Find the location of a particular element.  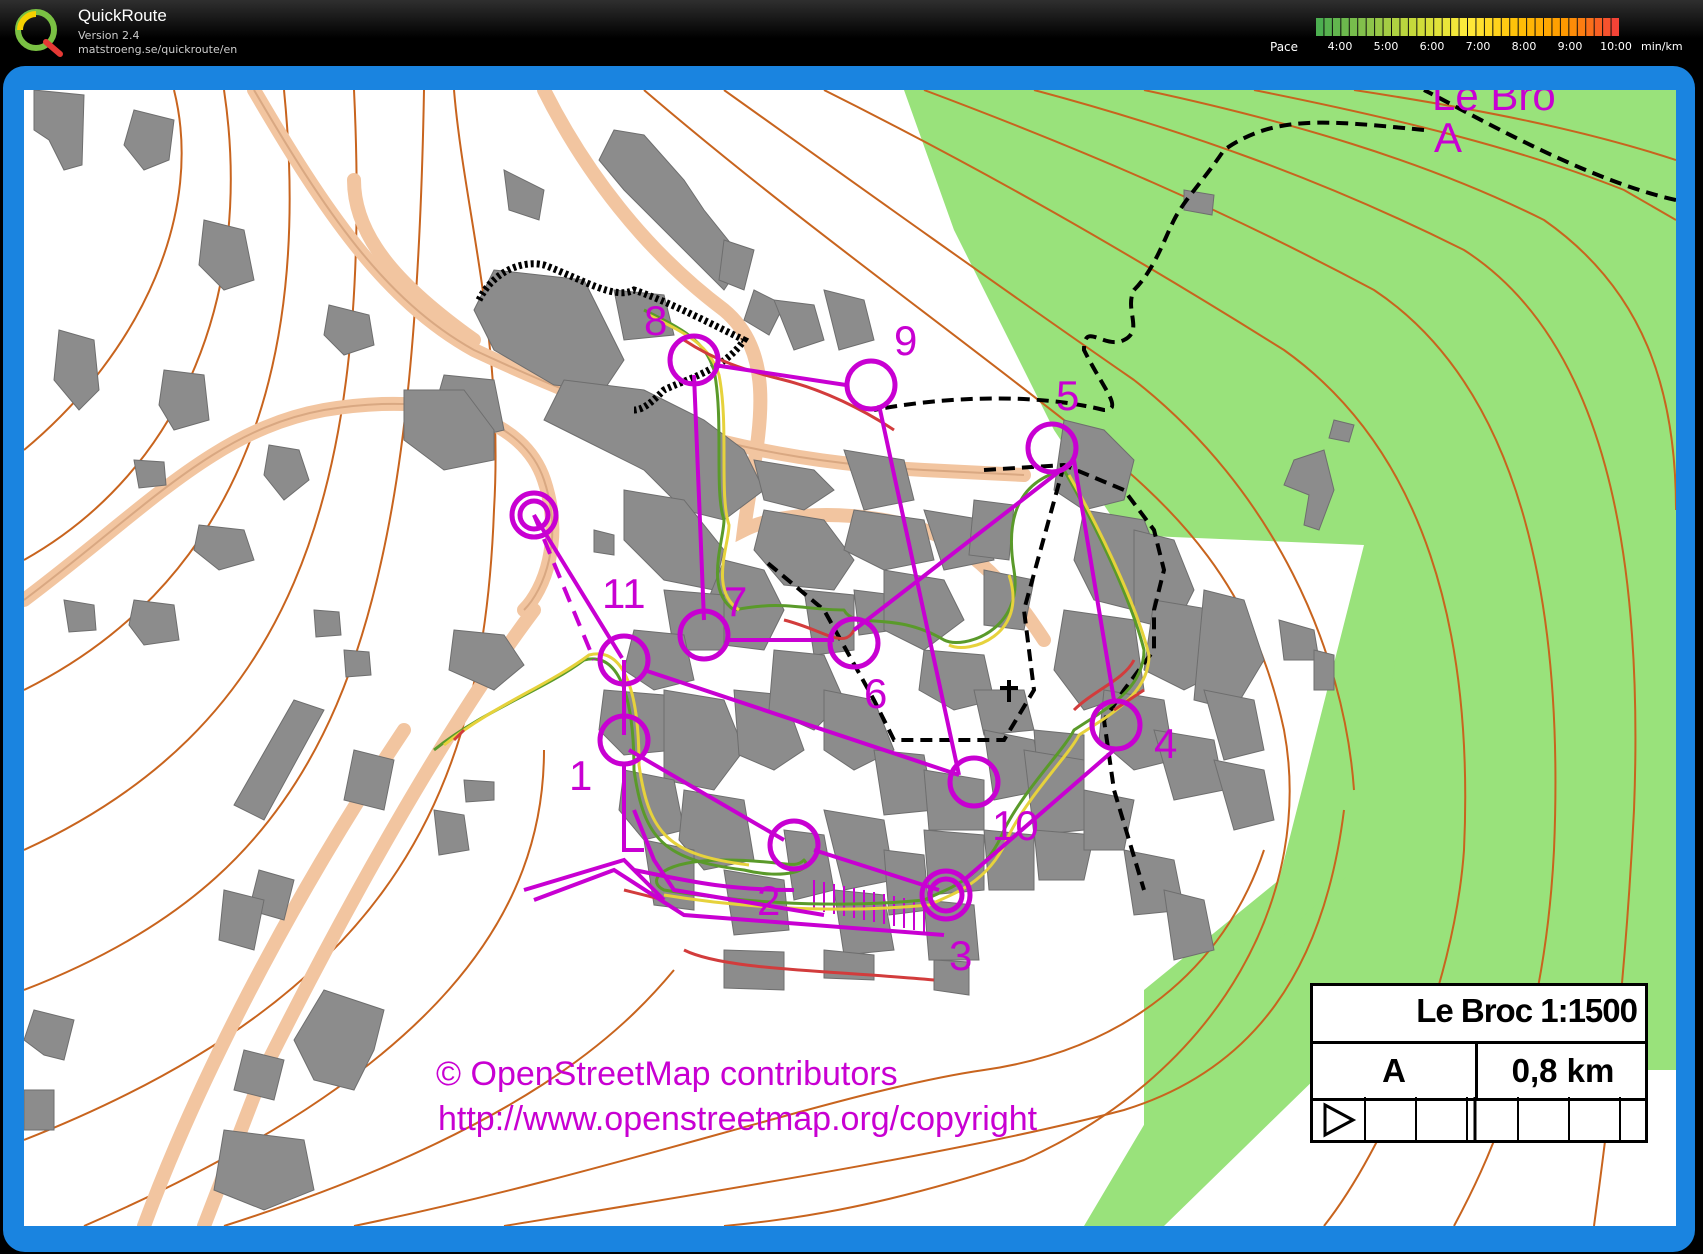

control-number-1: 1 is located at coordinates (580, 775).